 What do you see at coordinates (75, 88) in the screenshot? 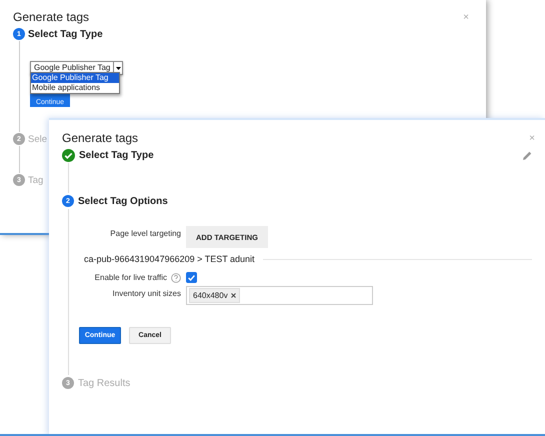
I see `dropdown-option: Mobile applications` at bounding box center [75, 88].